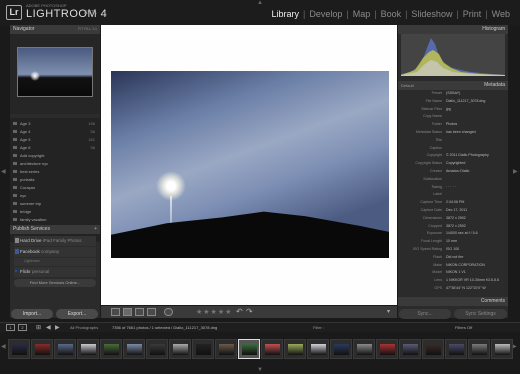 This screenshot has height=374, width=520. What do you see at coordinates (453, 273) in the screenshot?
I see `metadata-row: Model NIKON 1 V1` at bounding box center [453, 273].